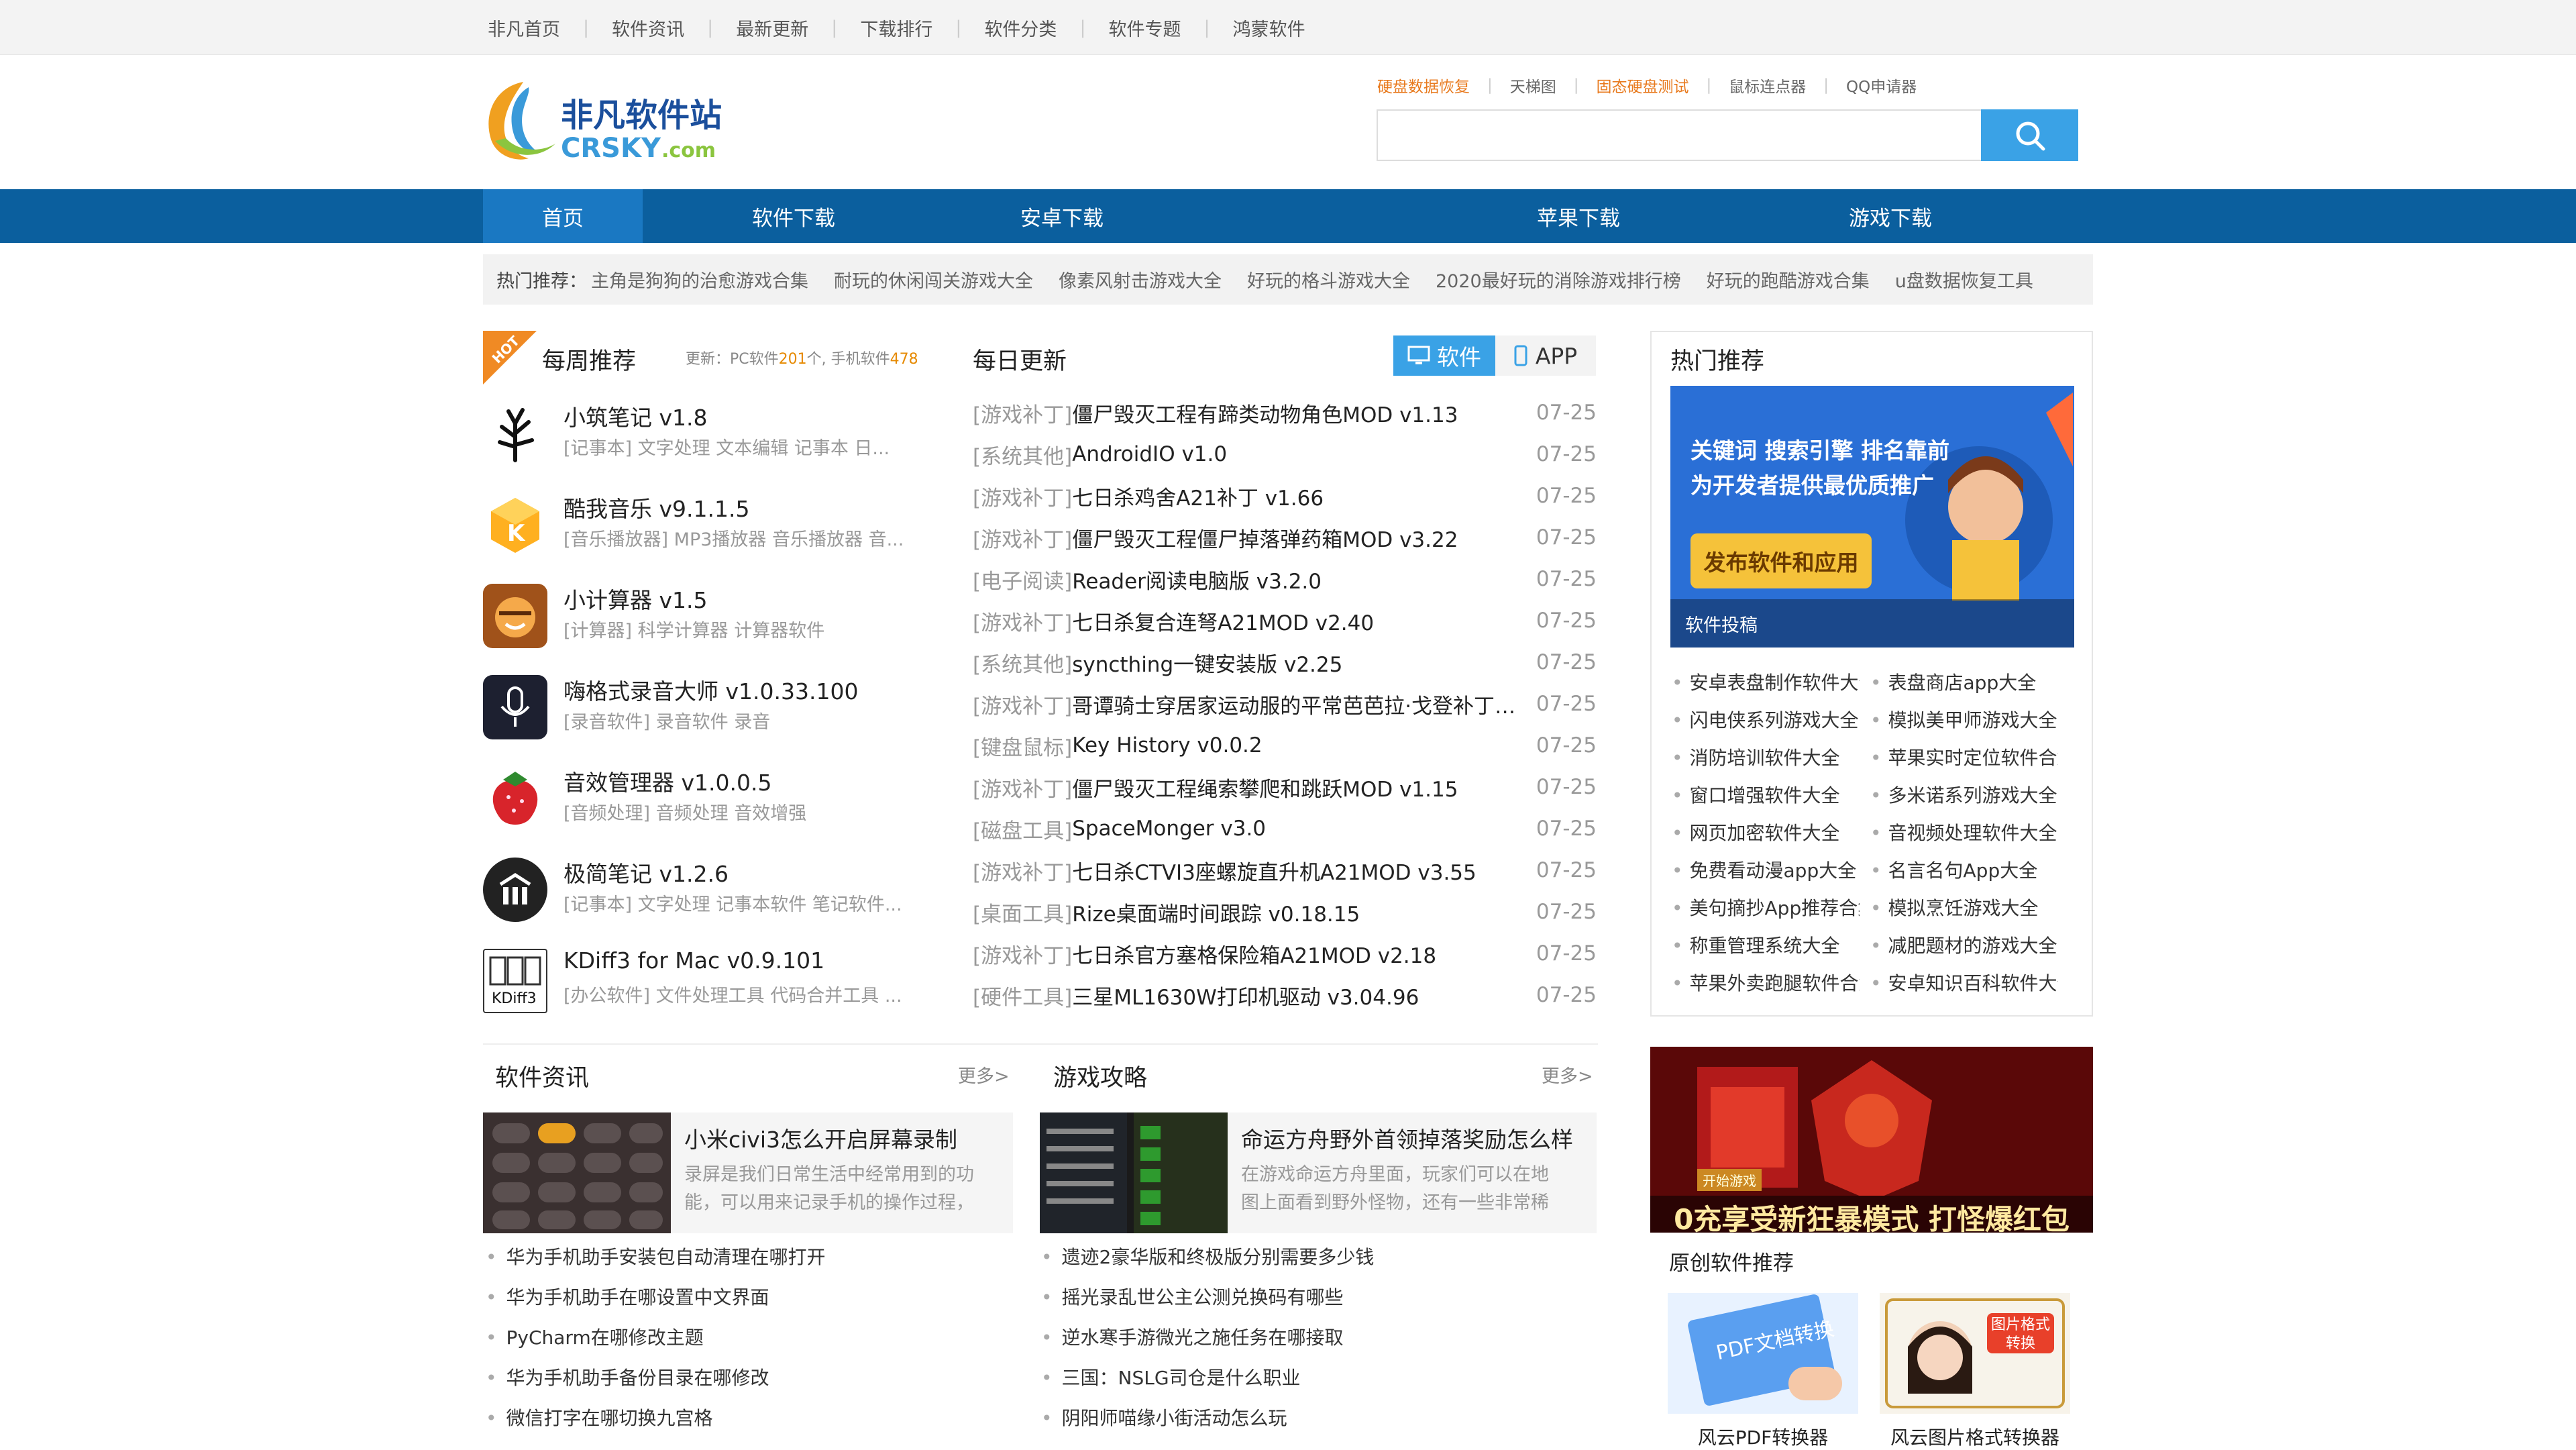 This screenshot has width=2576, height=1450. I want to click on search-input, so click(1679, 135).